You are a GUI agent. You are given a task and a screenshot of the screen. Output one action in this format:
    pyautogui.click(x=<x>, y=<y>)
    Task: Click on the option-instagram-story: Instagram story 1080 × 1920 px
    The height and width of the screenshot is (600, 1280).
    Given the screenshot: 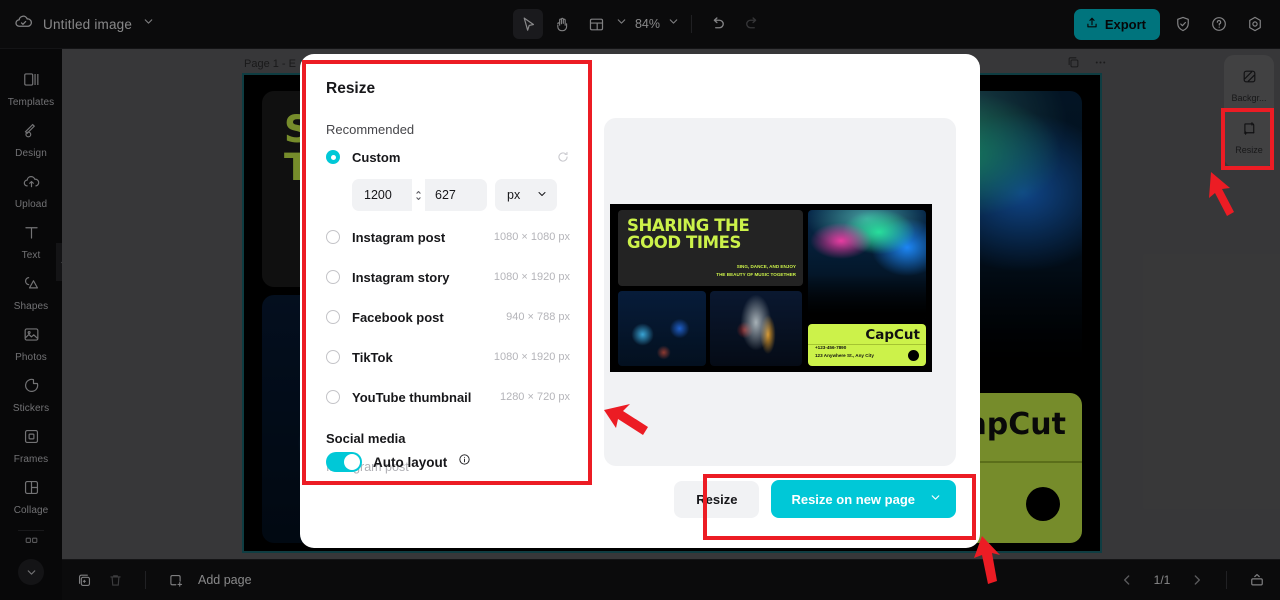 What is the action you would take?
    pyautogui.click(x=448, y=277)
    